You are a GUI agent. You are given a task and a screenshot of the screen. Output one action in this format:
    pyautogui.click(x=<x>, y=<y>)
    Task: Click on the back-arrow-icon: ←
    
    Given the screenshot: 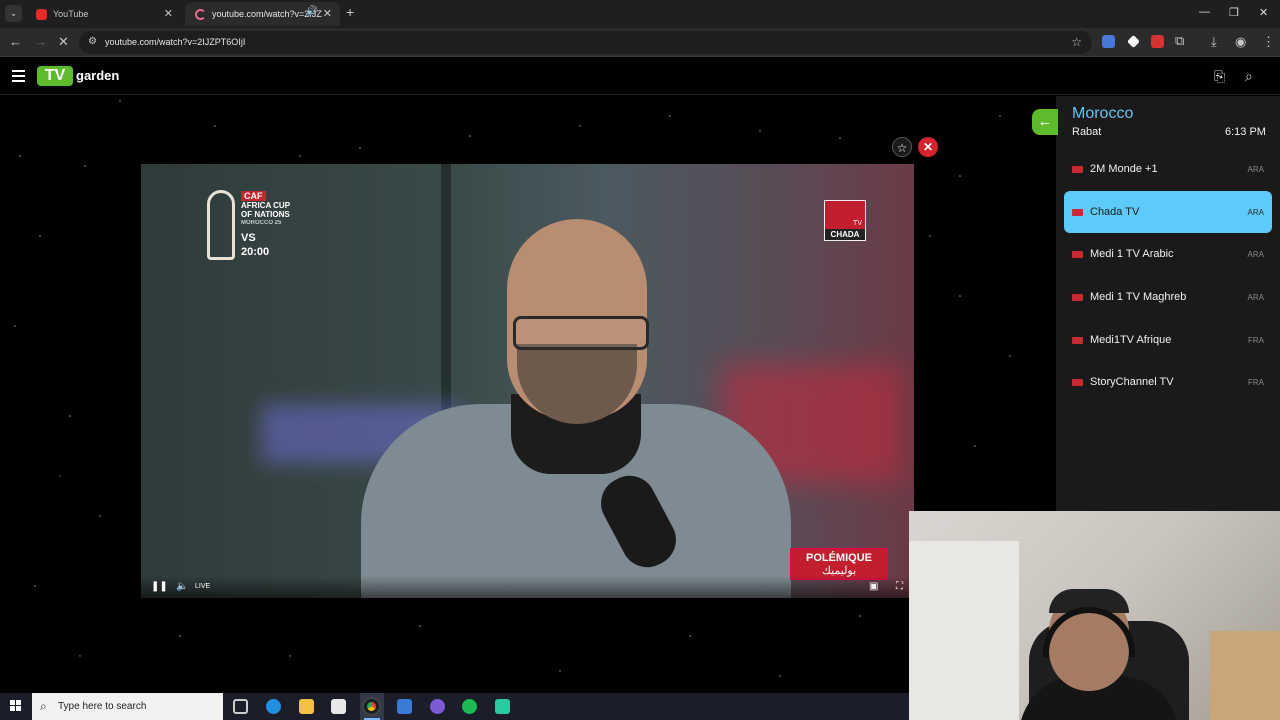 What is the action you would take?
    pyautogui.click(x=15, y=41)
    